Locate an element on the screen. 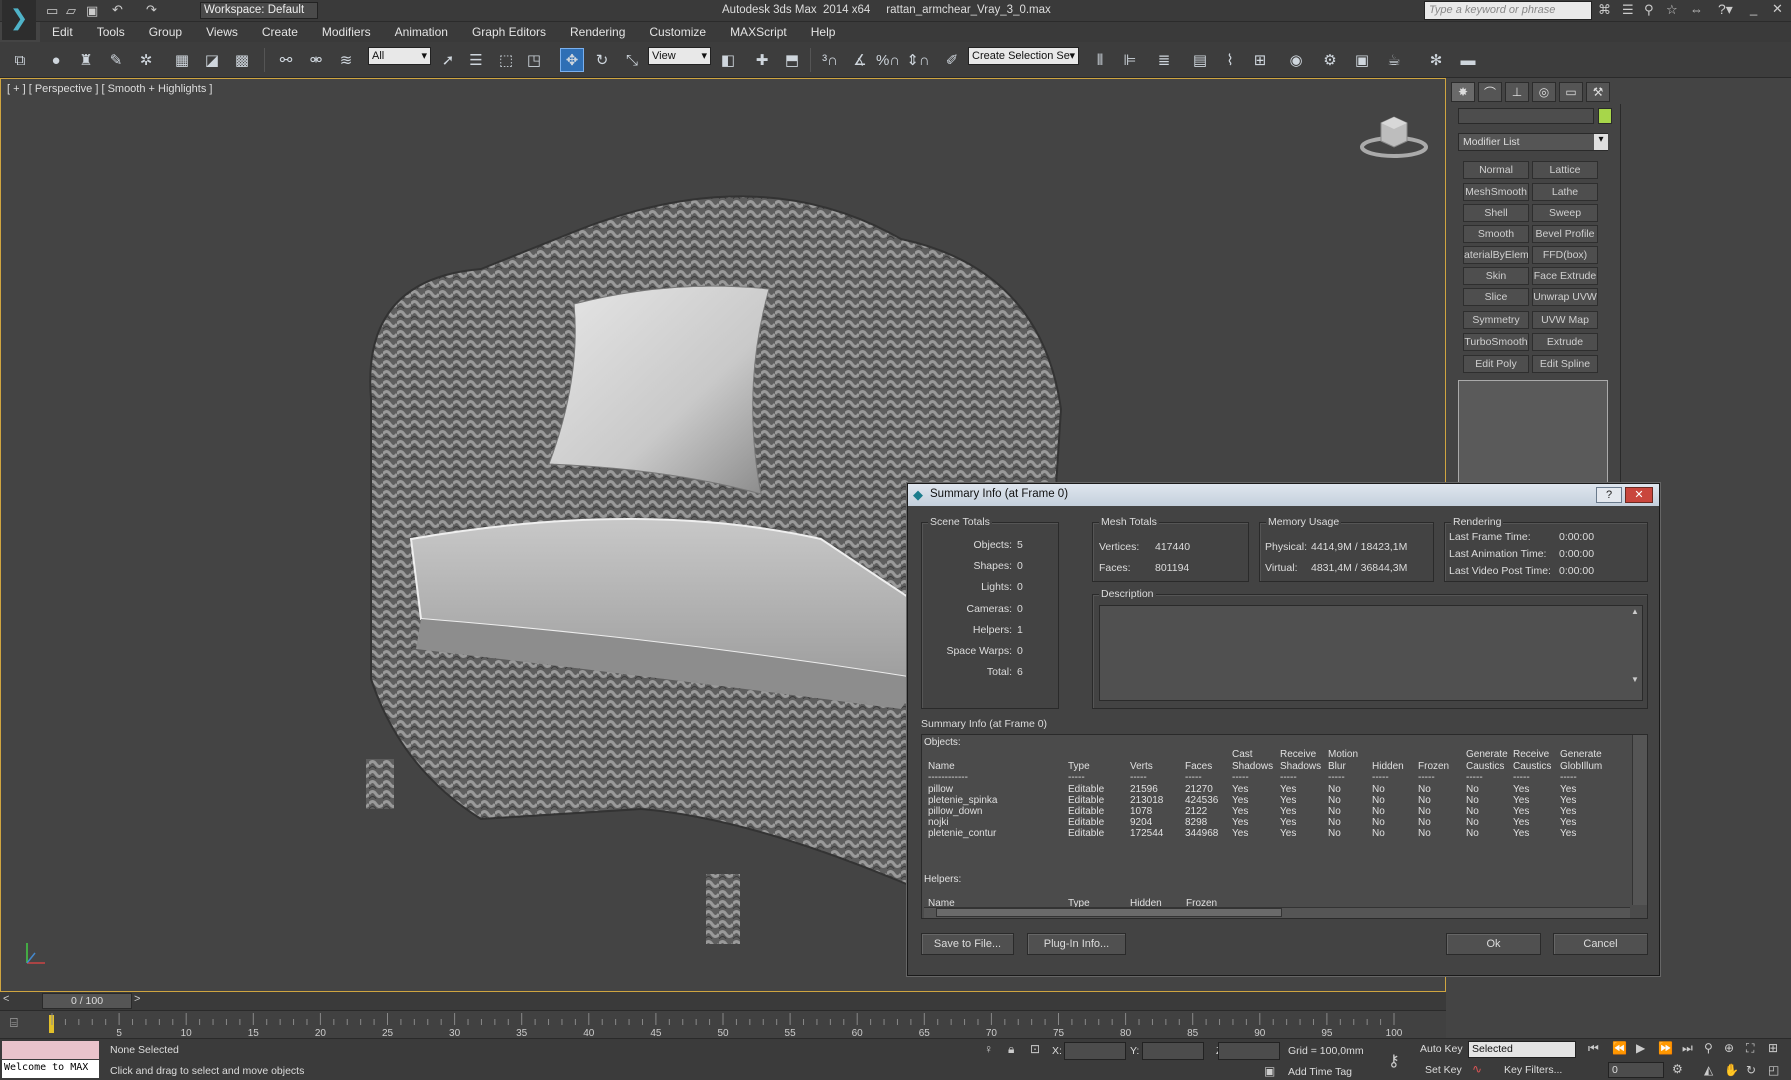 The height and width of the screenshot is (1080, 1791). description-scroll-up-icon: ▲ is located at coordinates (1635, 611).